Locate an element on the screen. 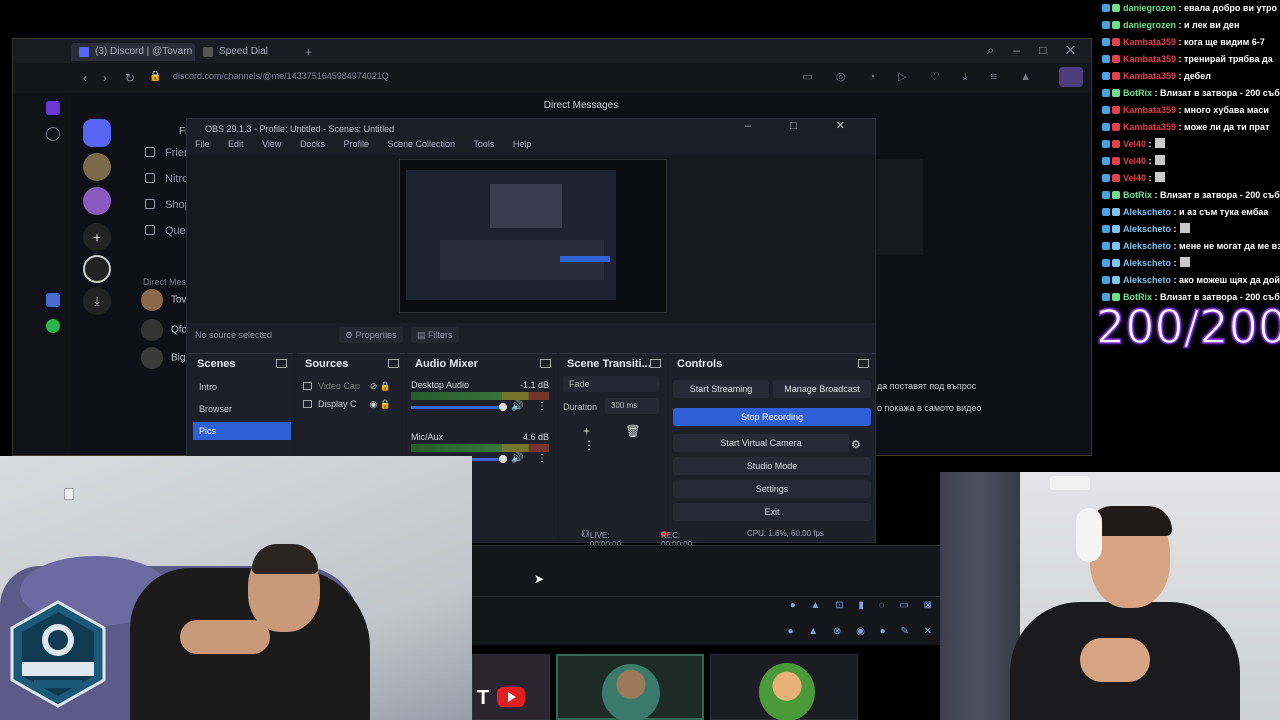 The image size is (1280, 720). tray-icons: ● ▲ ⊗ ◉ ● ✎ ✕ is located at coordinates (862, 631).